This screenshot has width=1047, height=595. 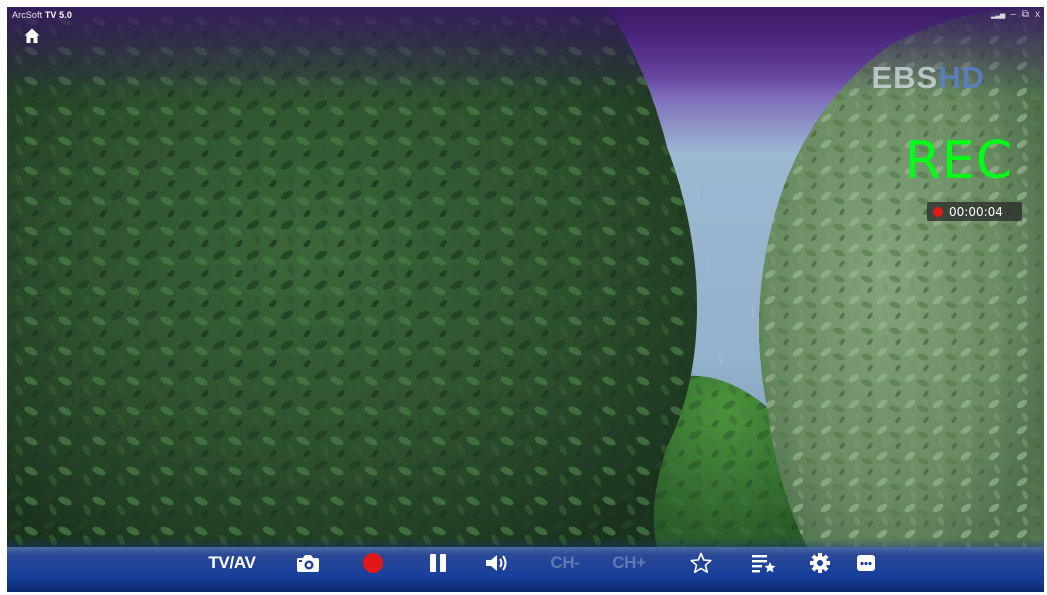 What do you see at coordinates (905, 77) in the screenshot?
I see `channel-logo-main: EBS` at bounding box center [905, 77].